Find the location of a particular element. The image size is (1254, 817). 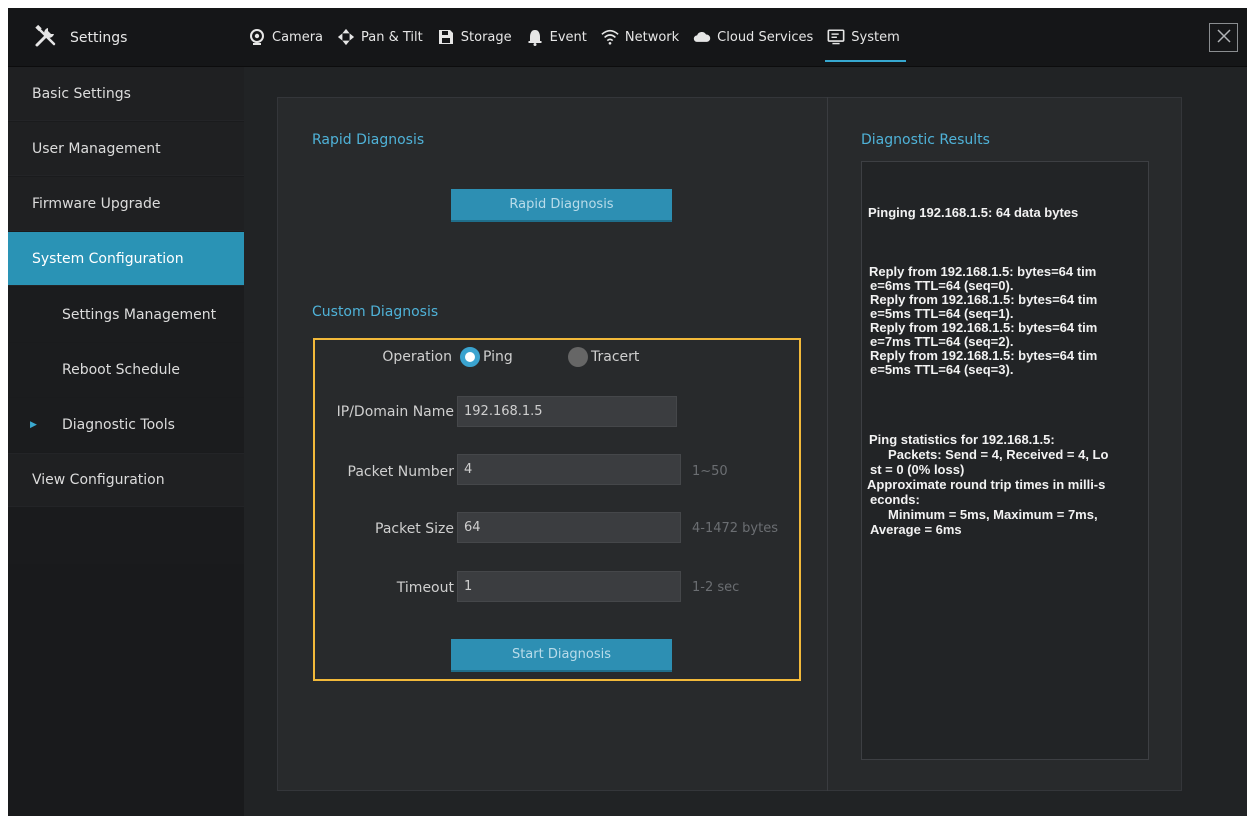

tab-network: Network is located at coordinates (640, 37).